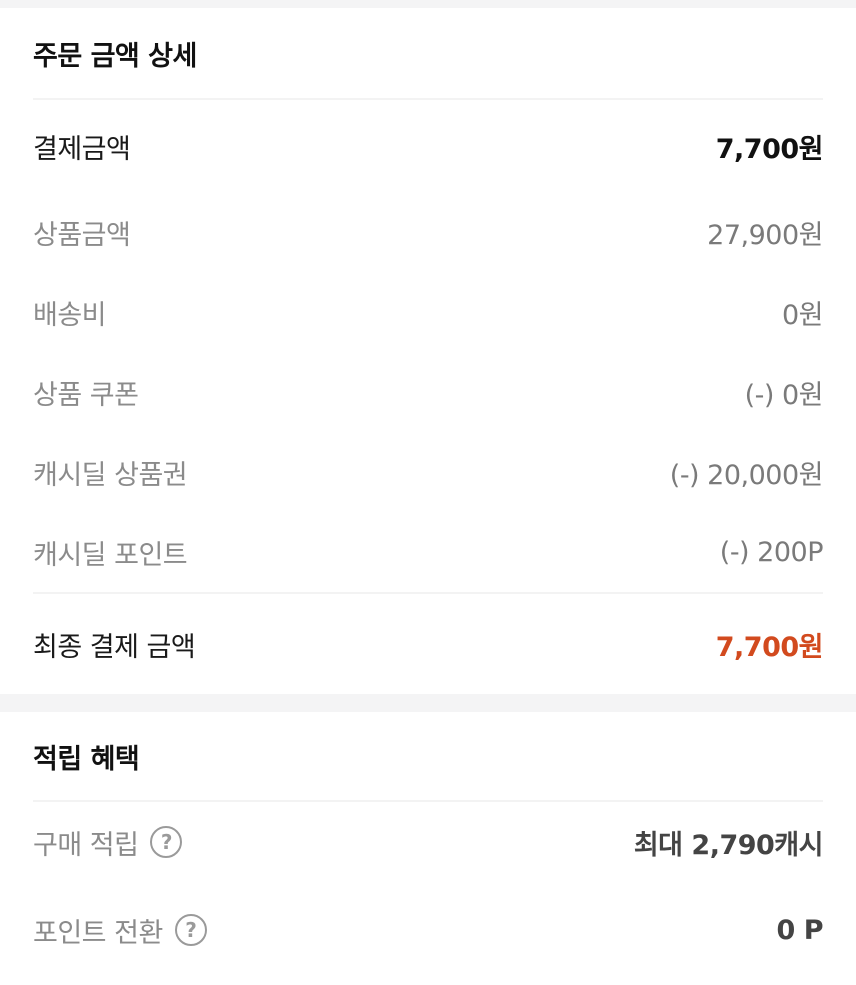  What do you see at coordinates (82, 149) in the screenshot?
I see `payment-amount-label: 결제금액` at bounding box center [82, 149].